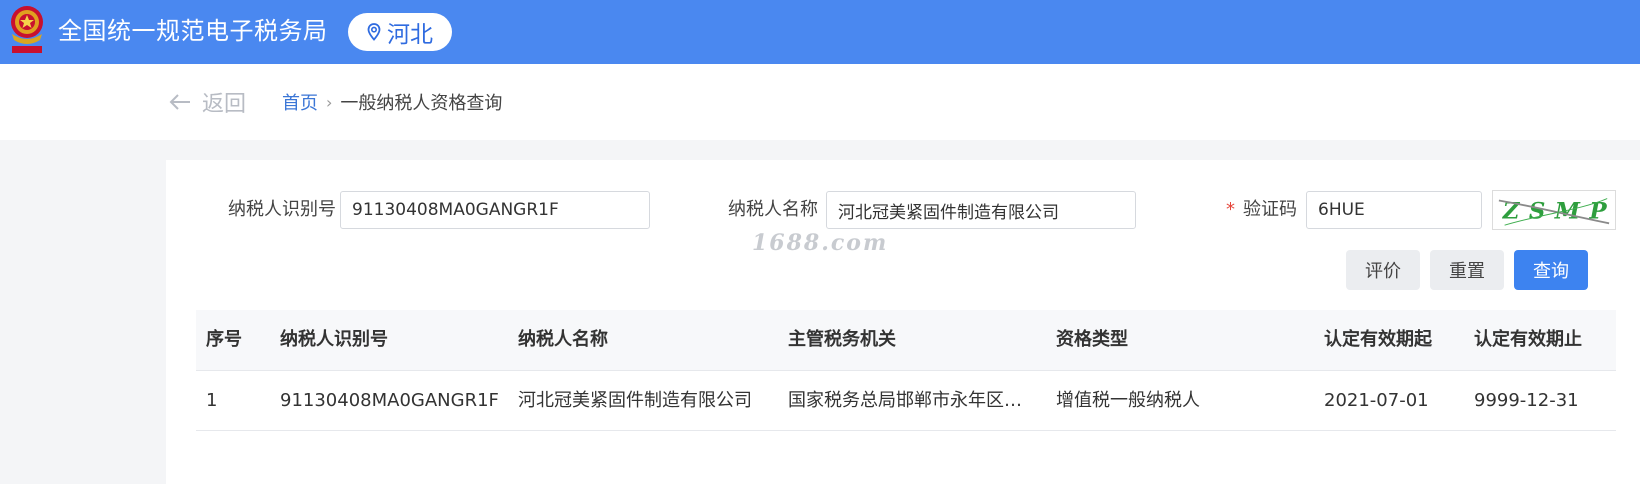 This screenshot has height=484, width=1640. I want to click on tax-bureau-emblem-icon, so click(27, 29).